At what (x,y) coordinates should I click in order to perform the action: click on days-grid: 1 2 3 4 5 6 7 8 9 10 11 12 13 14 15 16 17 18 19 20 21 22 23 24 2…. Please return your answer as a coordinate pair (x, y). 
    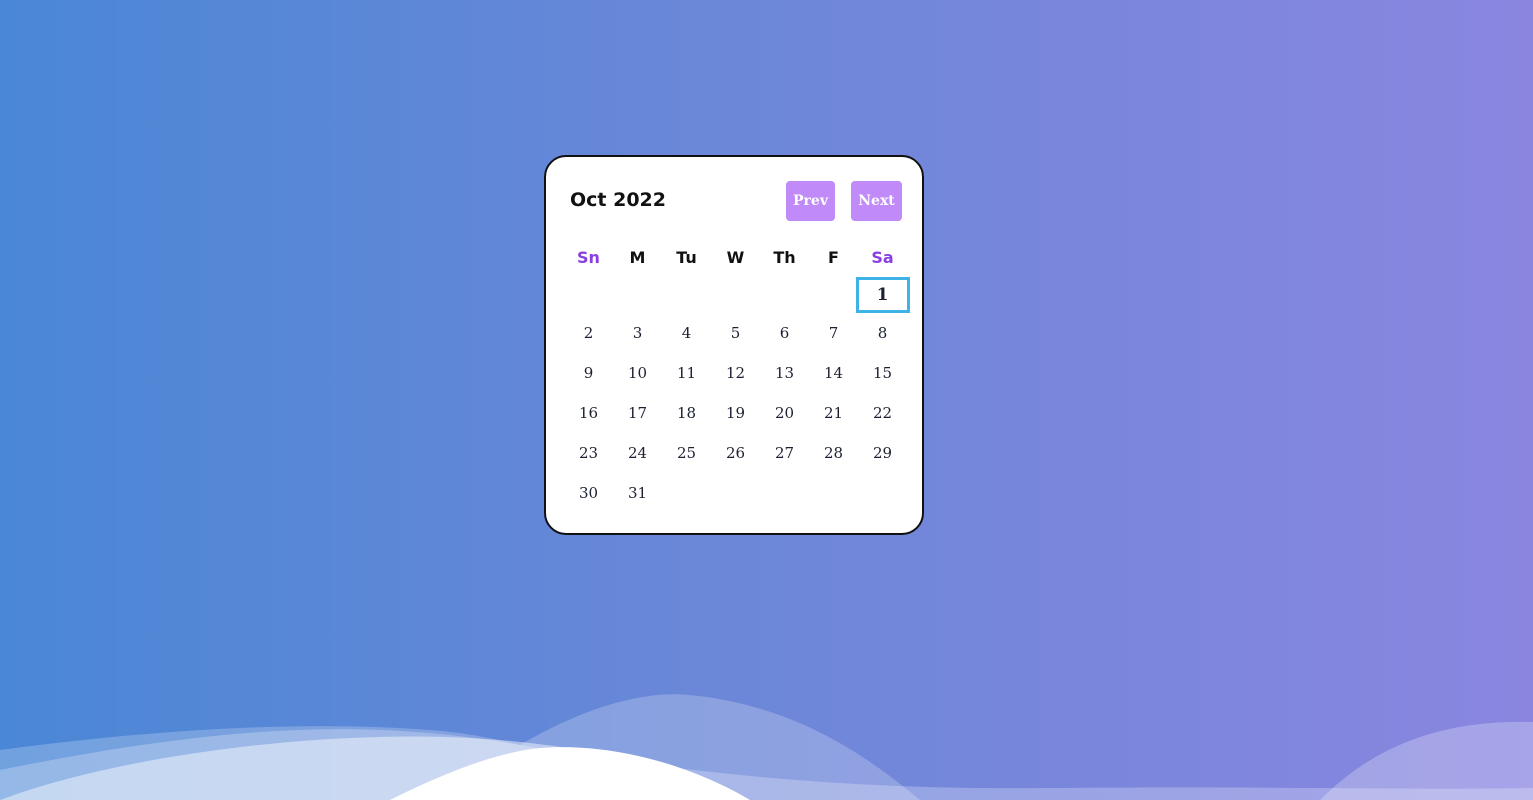
    Looking at the image, I should click on (737, 395).